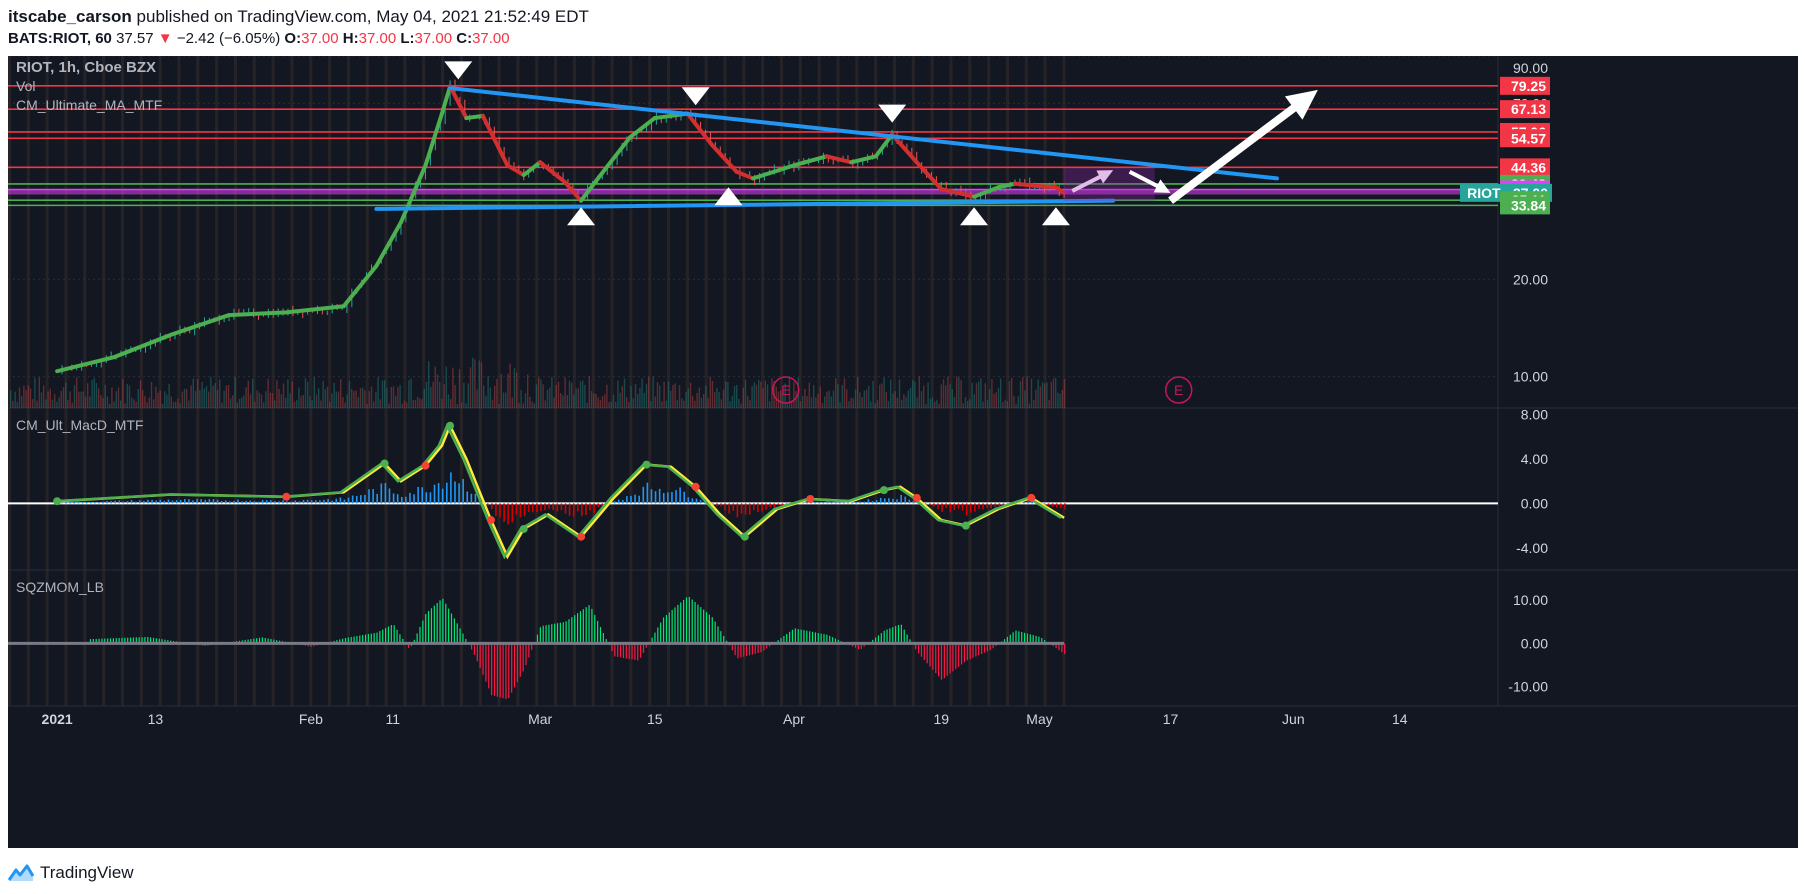  I want to click on macd-cross-dot, so click(646, 464).